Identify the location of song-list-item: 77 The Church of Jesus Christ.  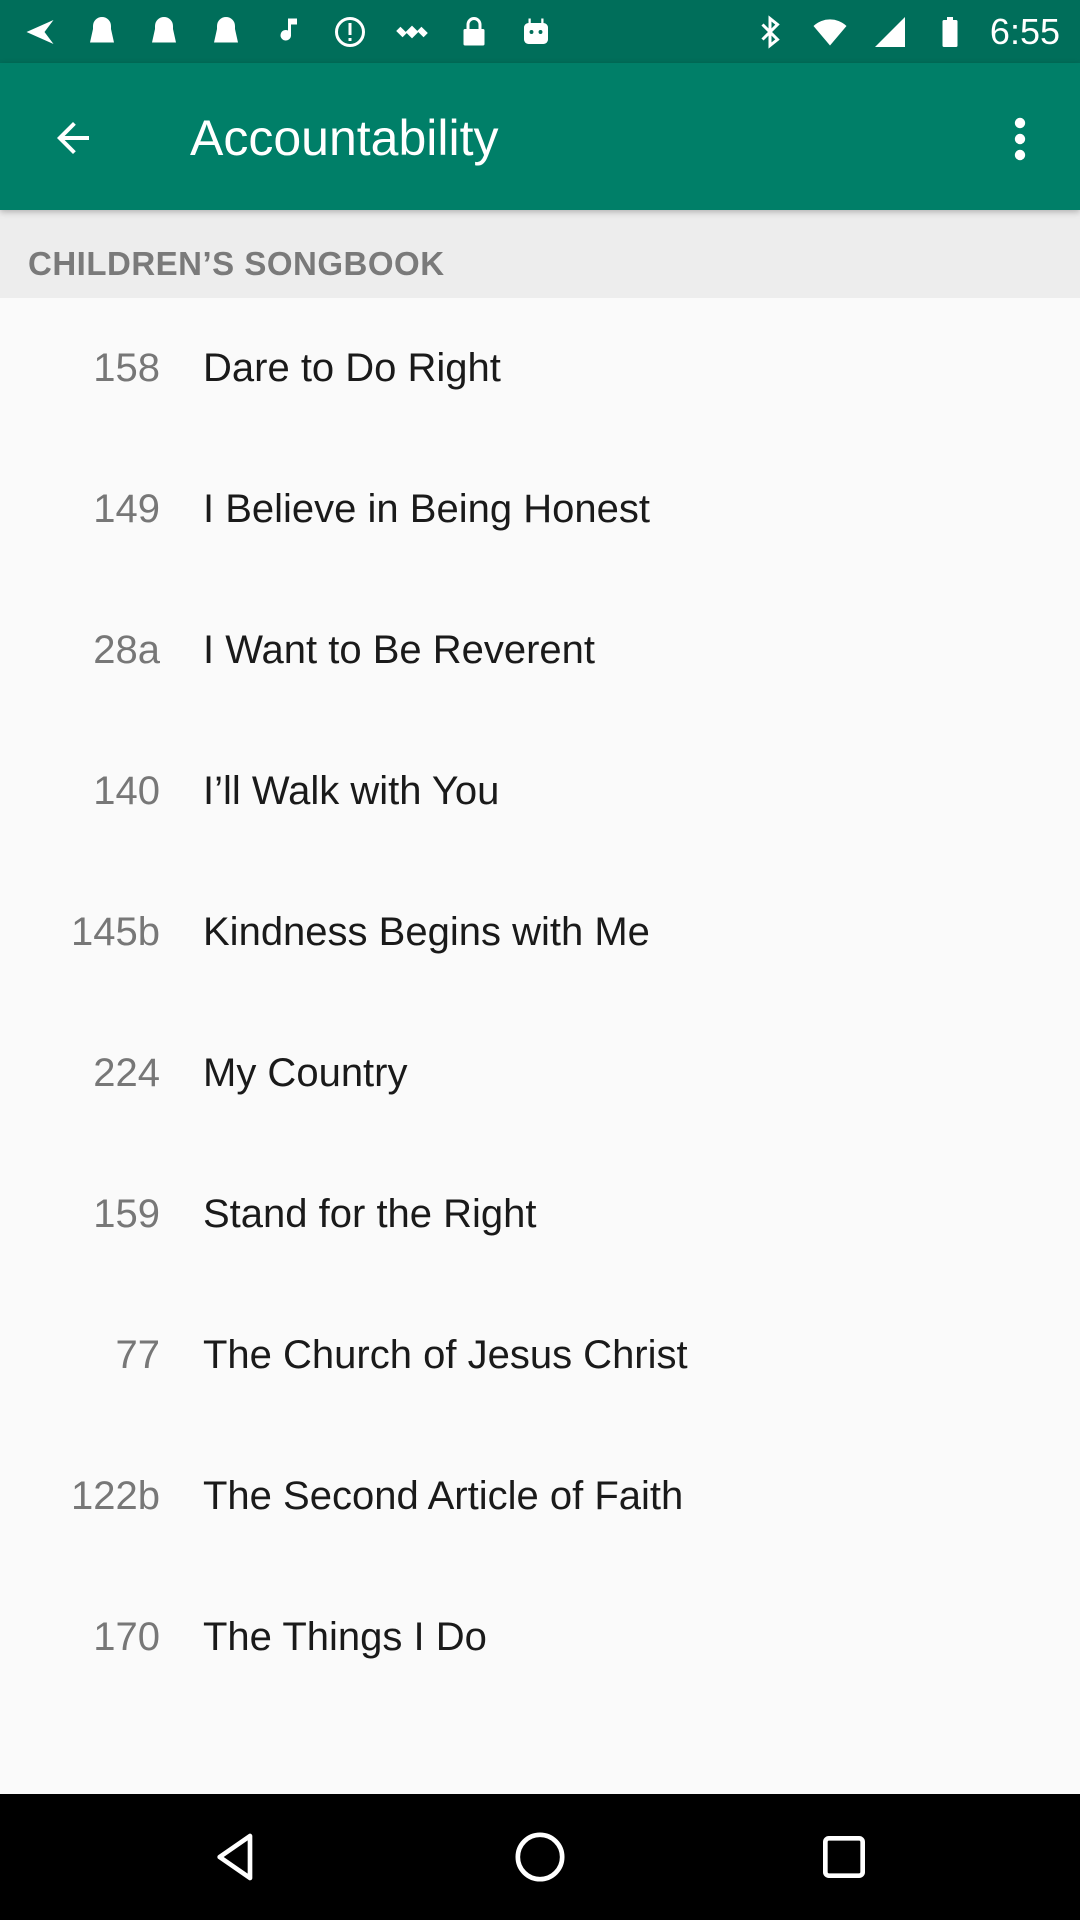
(540, 1355).